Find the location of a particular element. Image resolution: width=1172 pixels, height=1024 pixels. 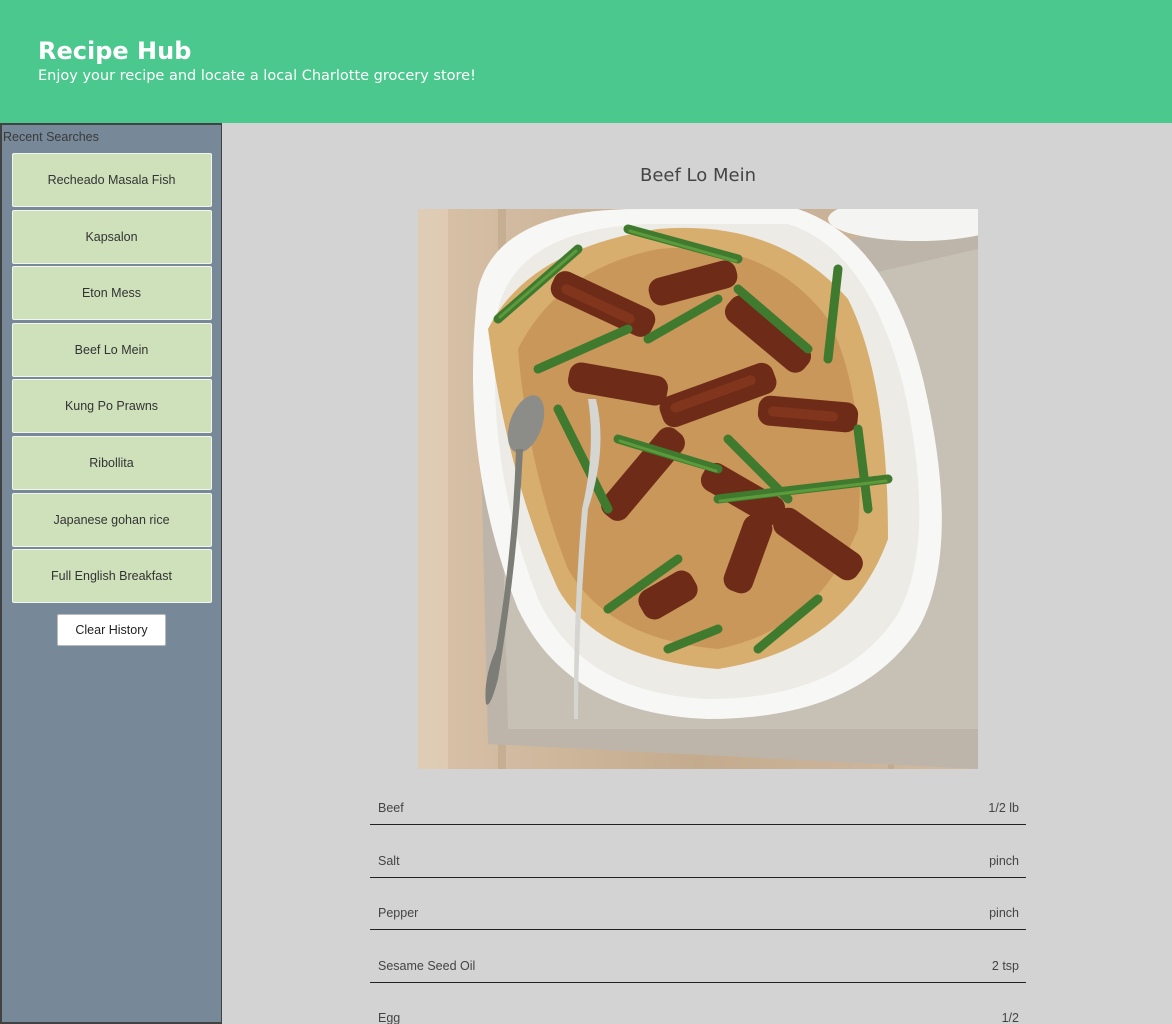

recent-search-item: Eton Mess is located at coordinates (111, 293).